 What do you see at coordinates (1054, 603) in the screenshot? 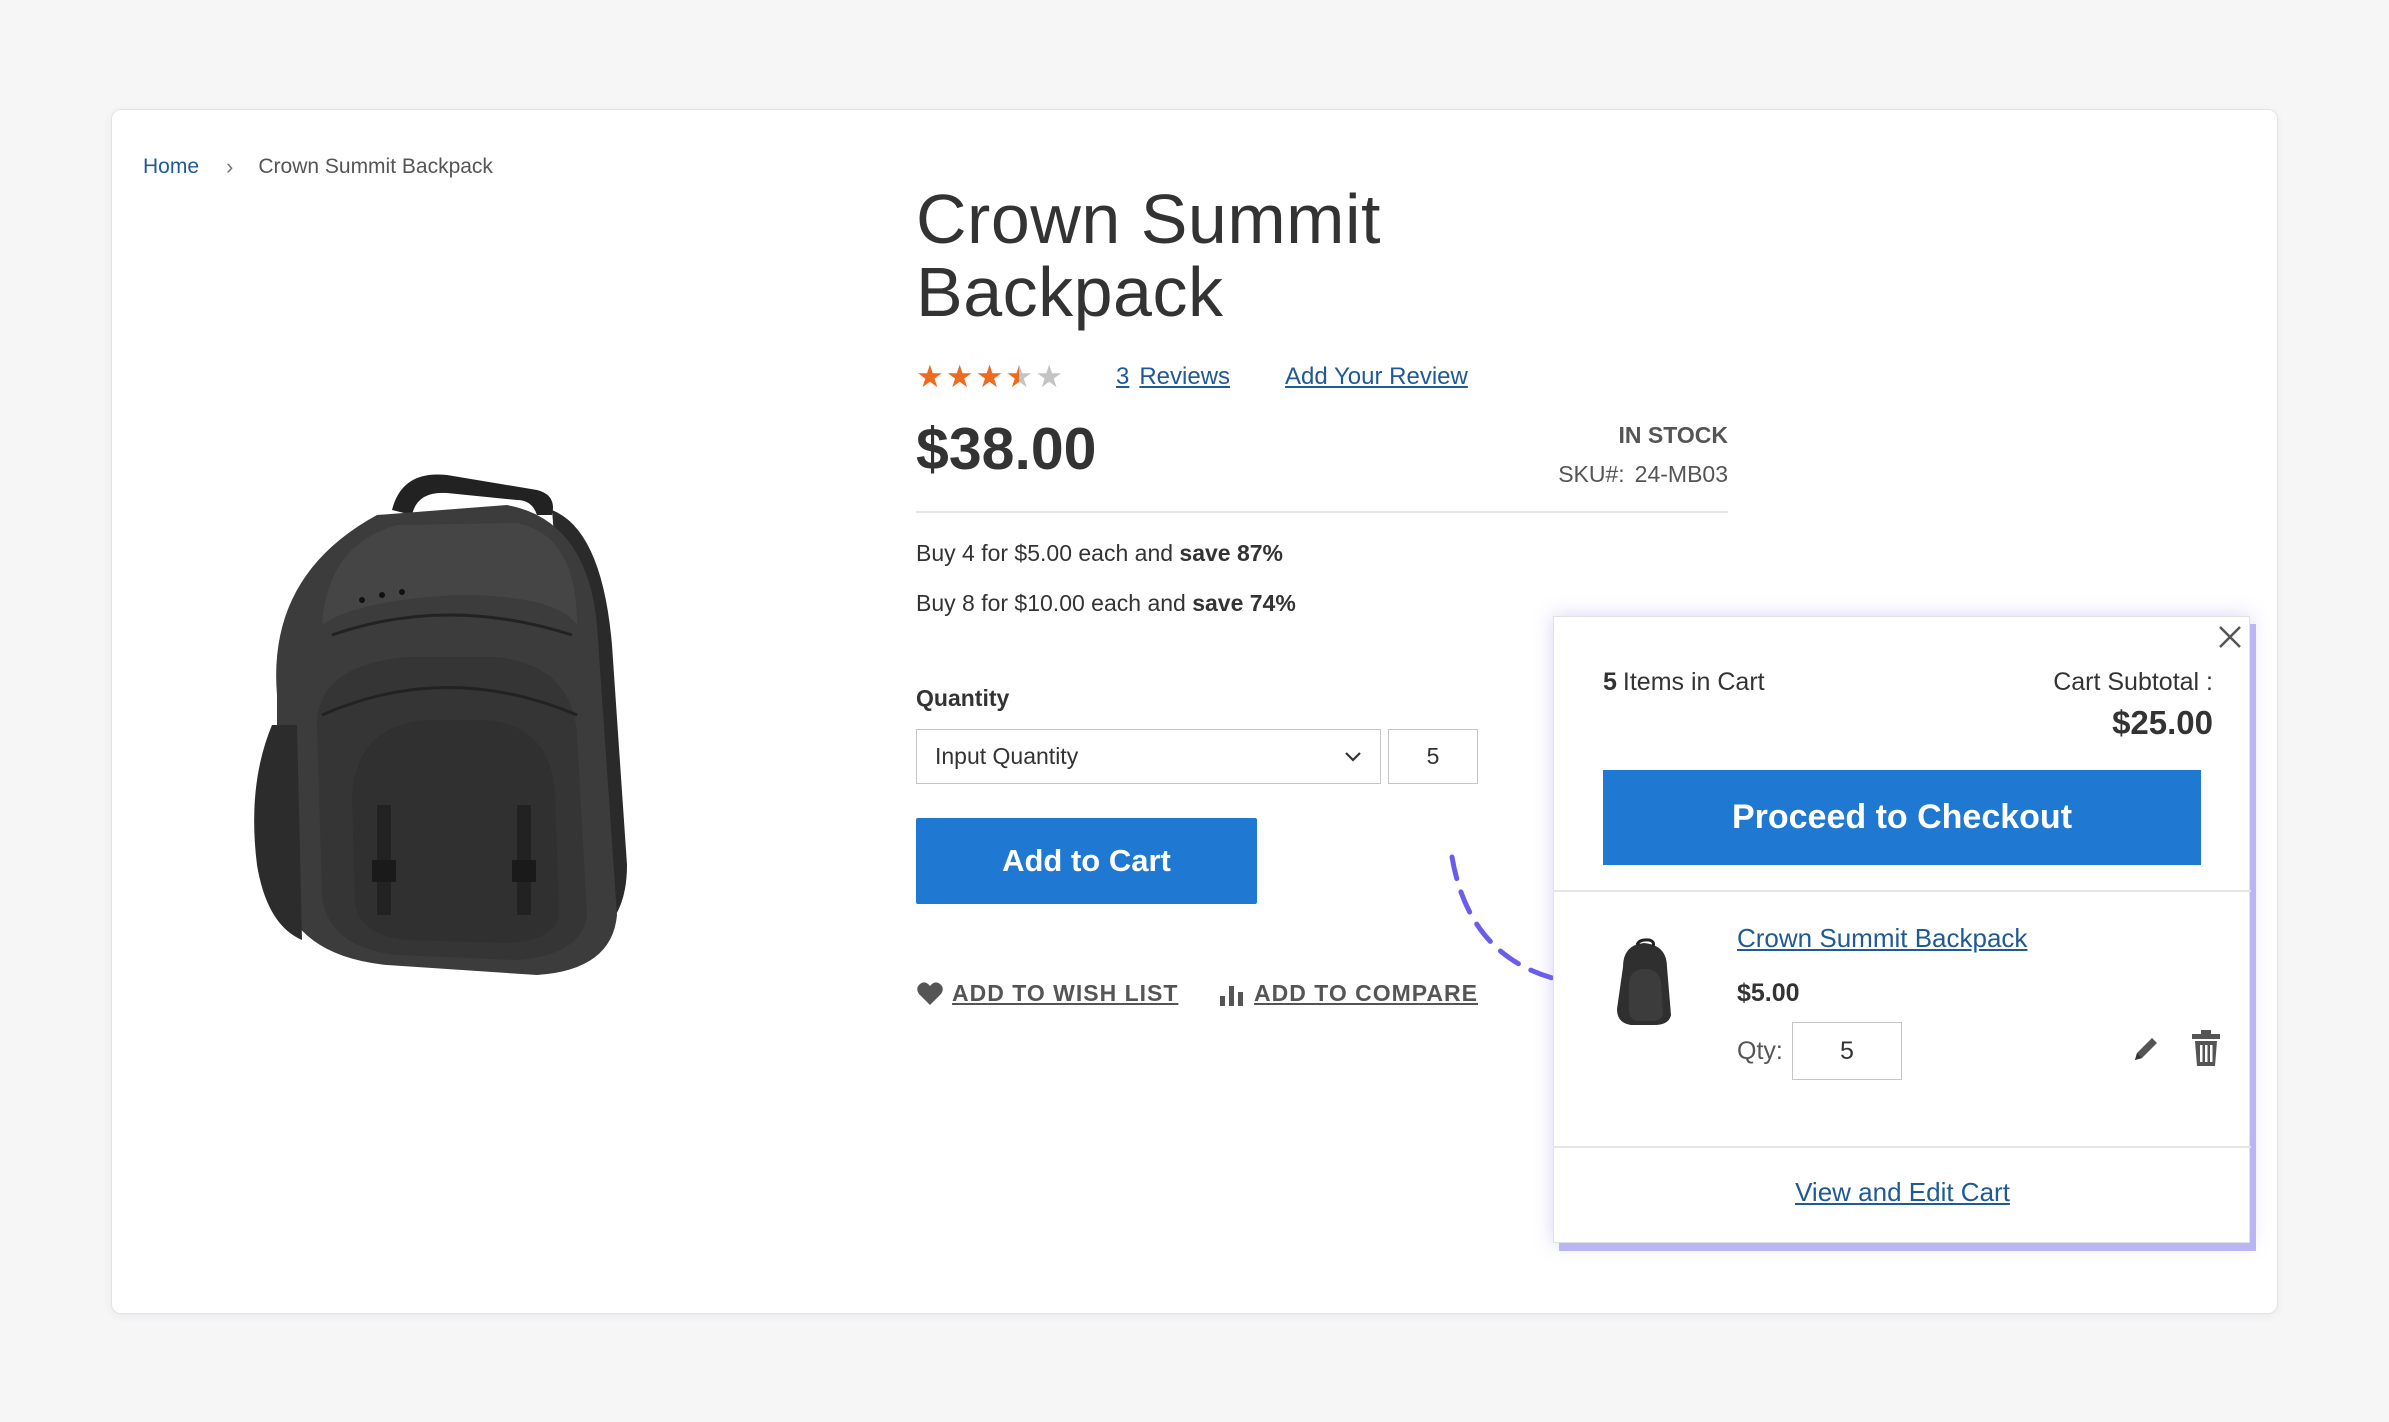
I see `tier-price-text: Buy 8 for $10.00 each and` at bounding box center [1054, 603].